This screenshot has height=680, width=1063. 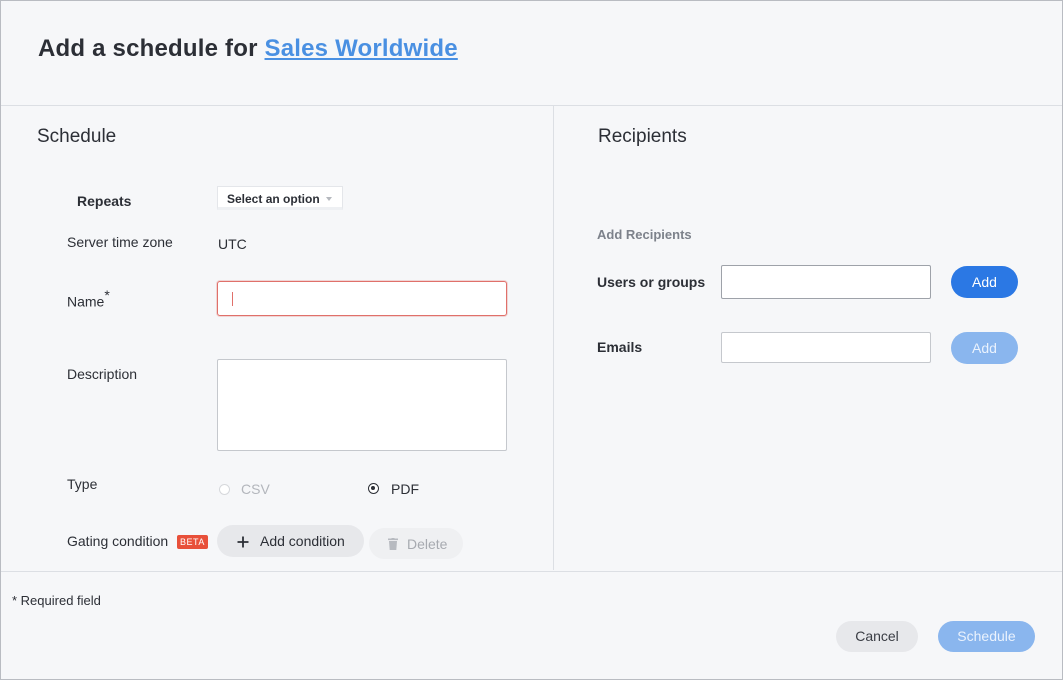 What do you see at coordinates (362, 405) in the screenshot?
I see `description-textarea` at bounding box center [362, 405].